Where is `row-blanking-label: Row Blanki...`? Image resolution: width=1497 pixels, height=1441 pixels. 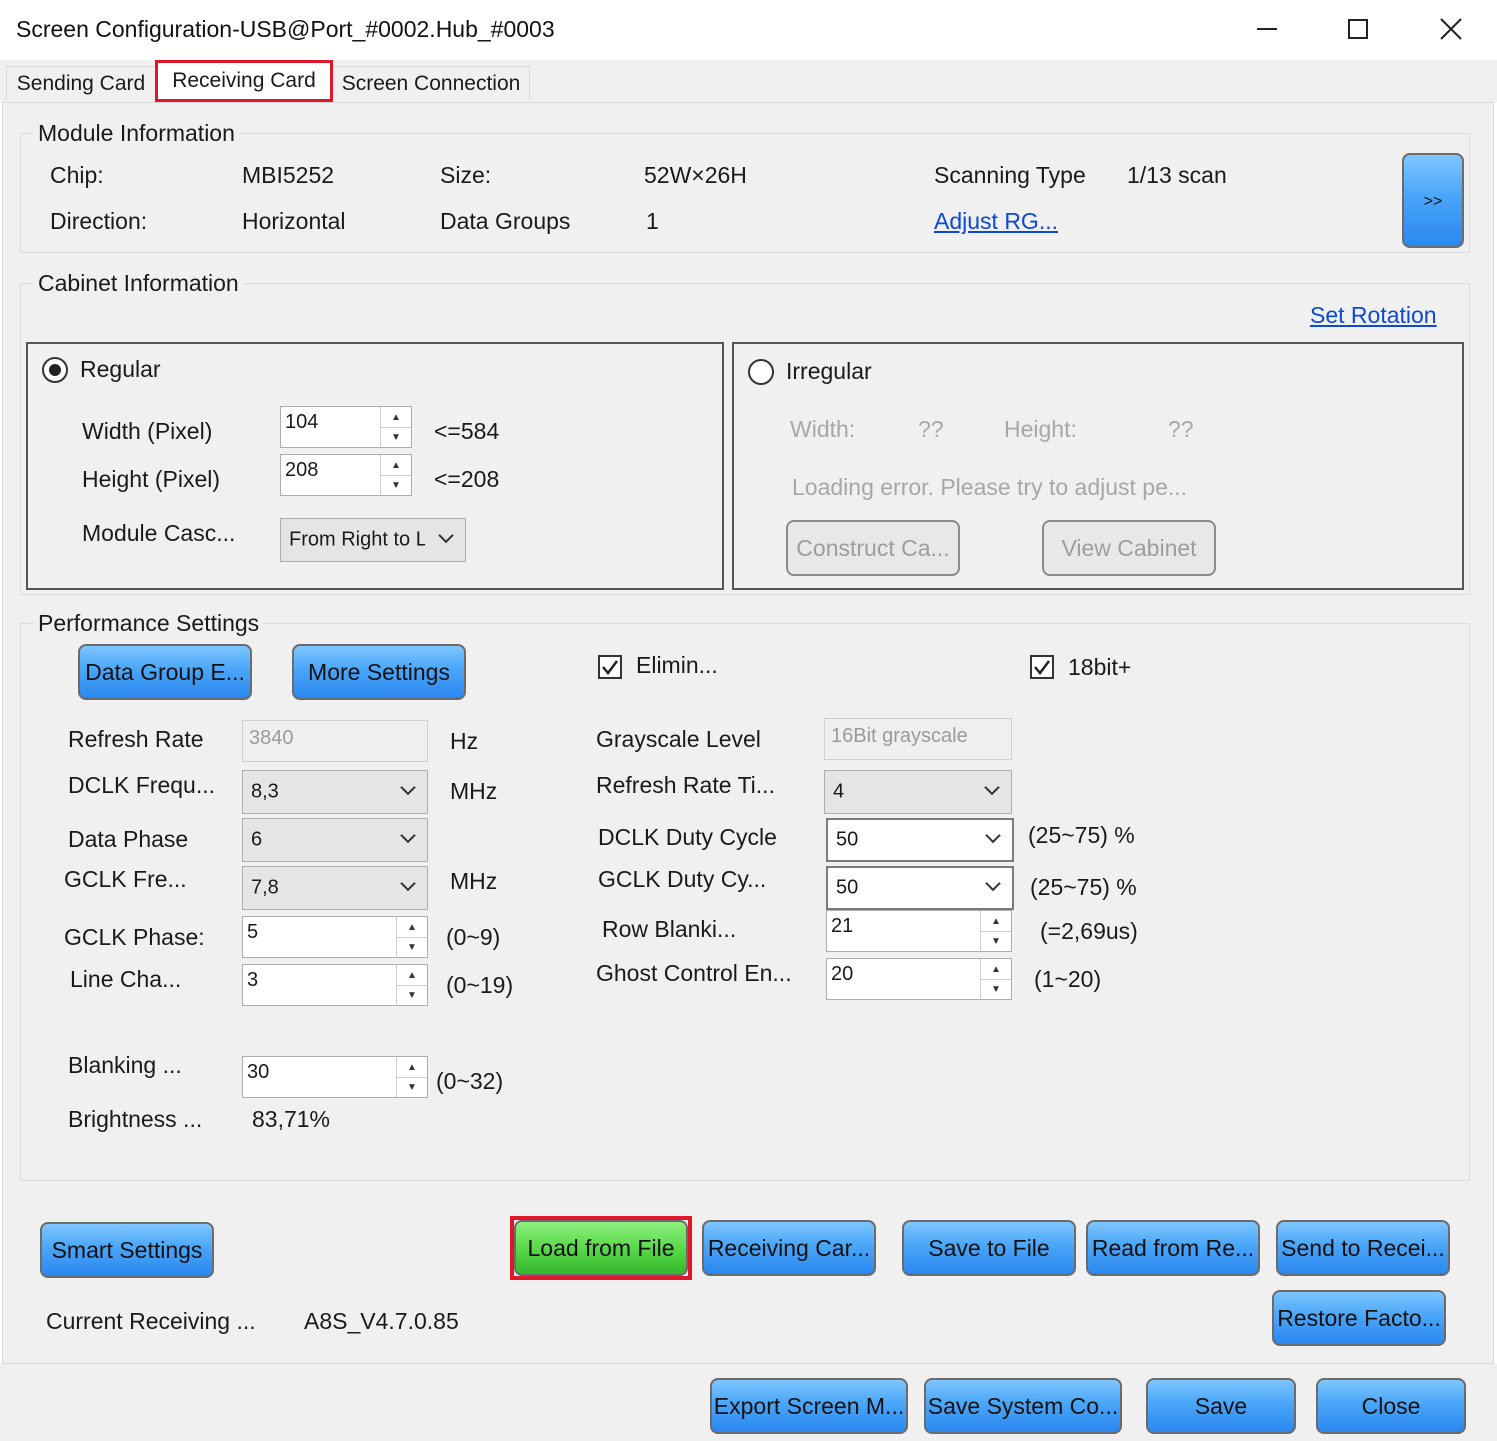 row-blanking-label: Row Blanki... is located at coordinates (669, 929).